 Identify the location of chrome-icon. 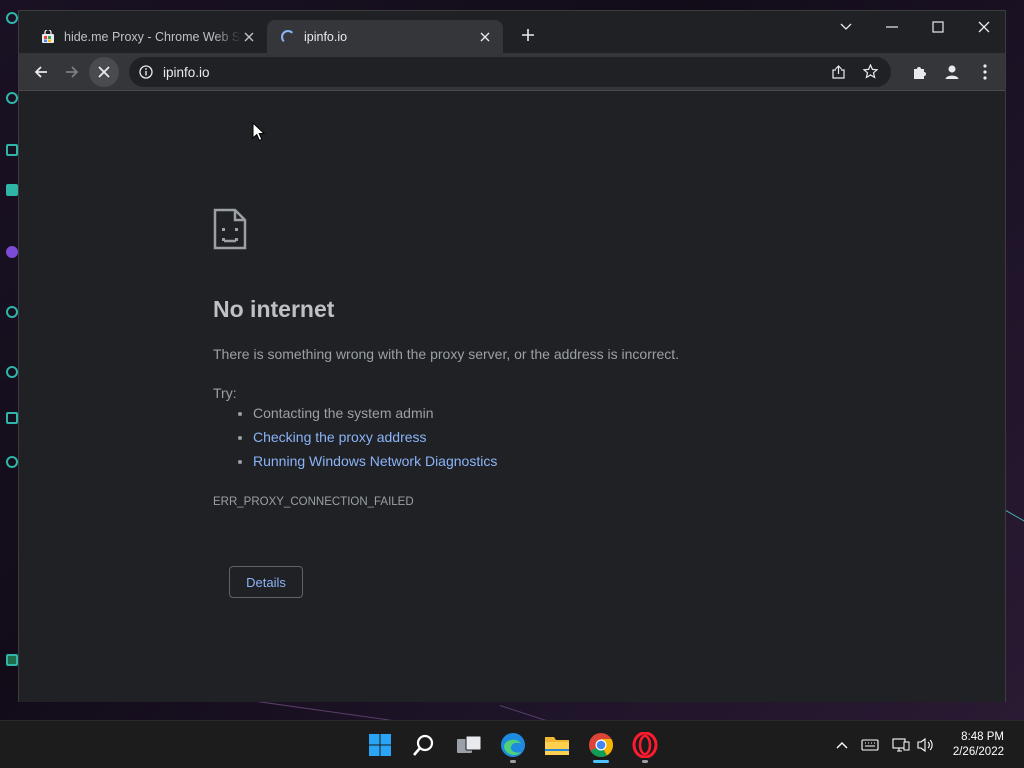
(601, 745).